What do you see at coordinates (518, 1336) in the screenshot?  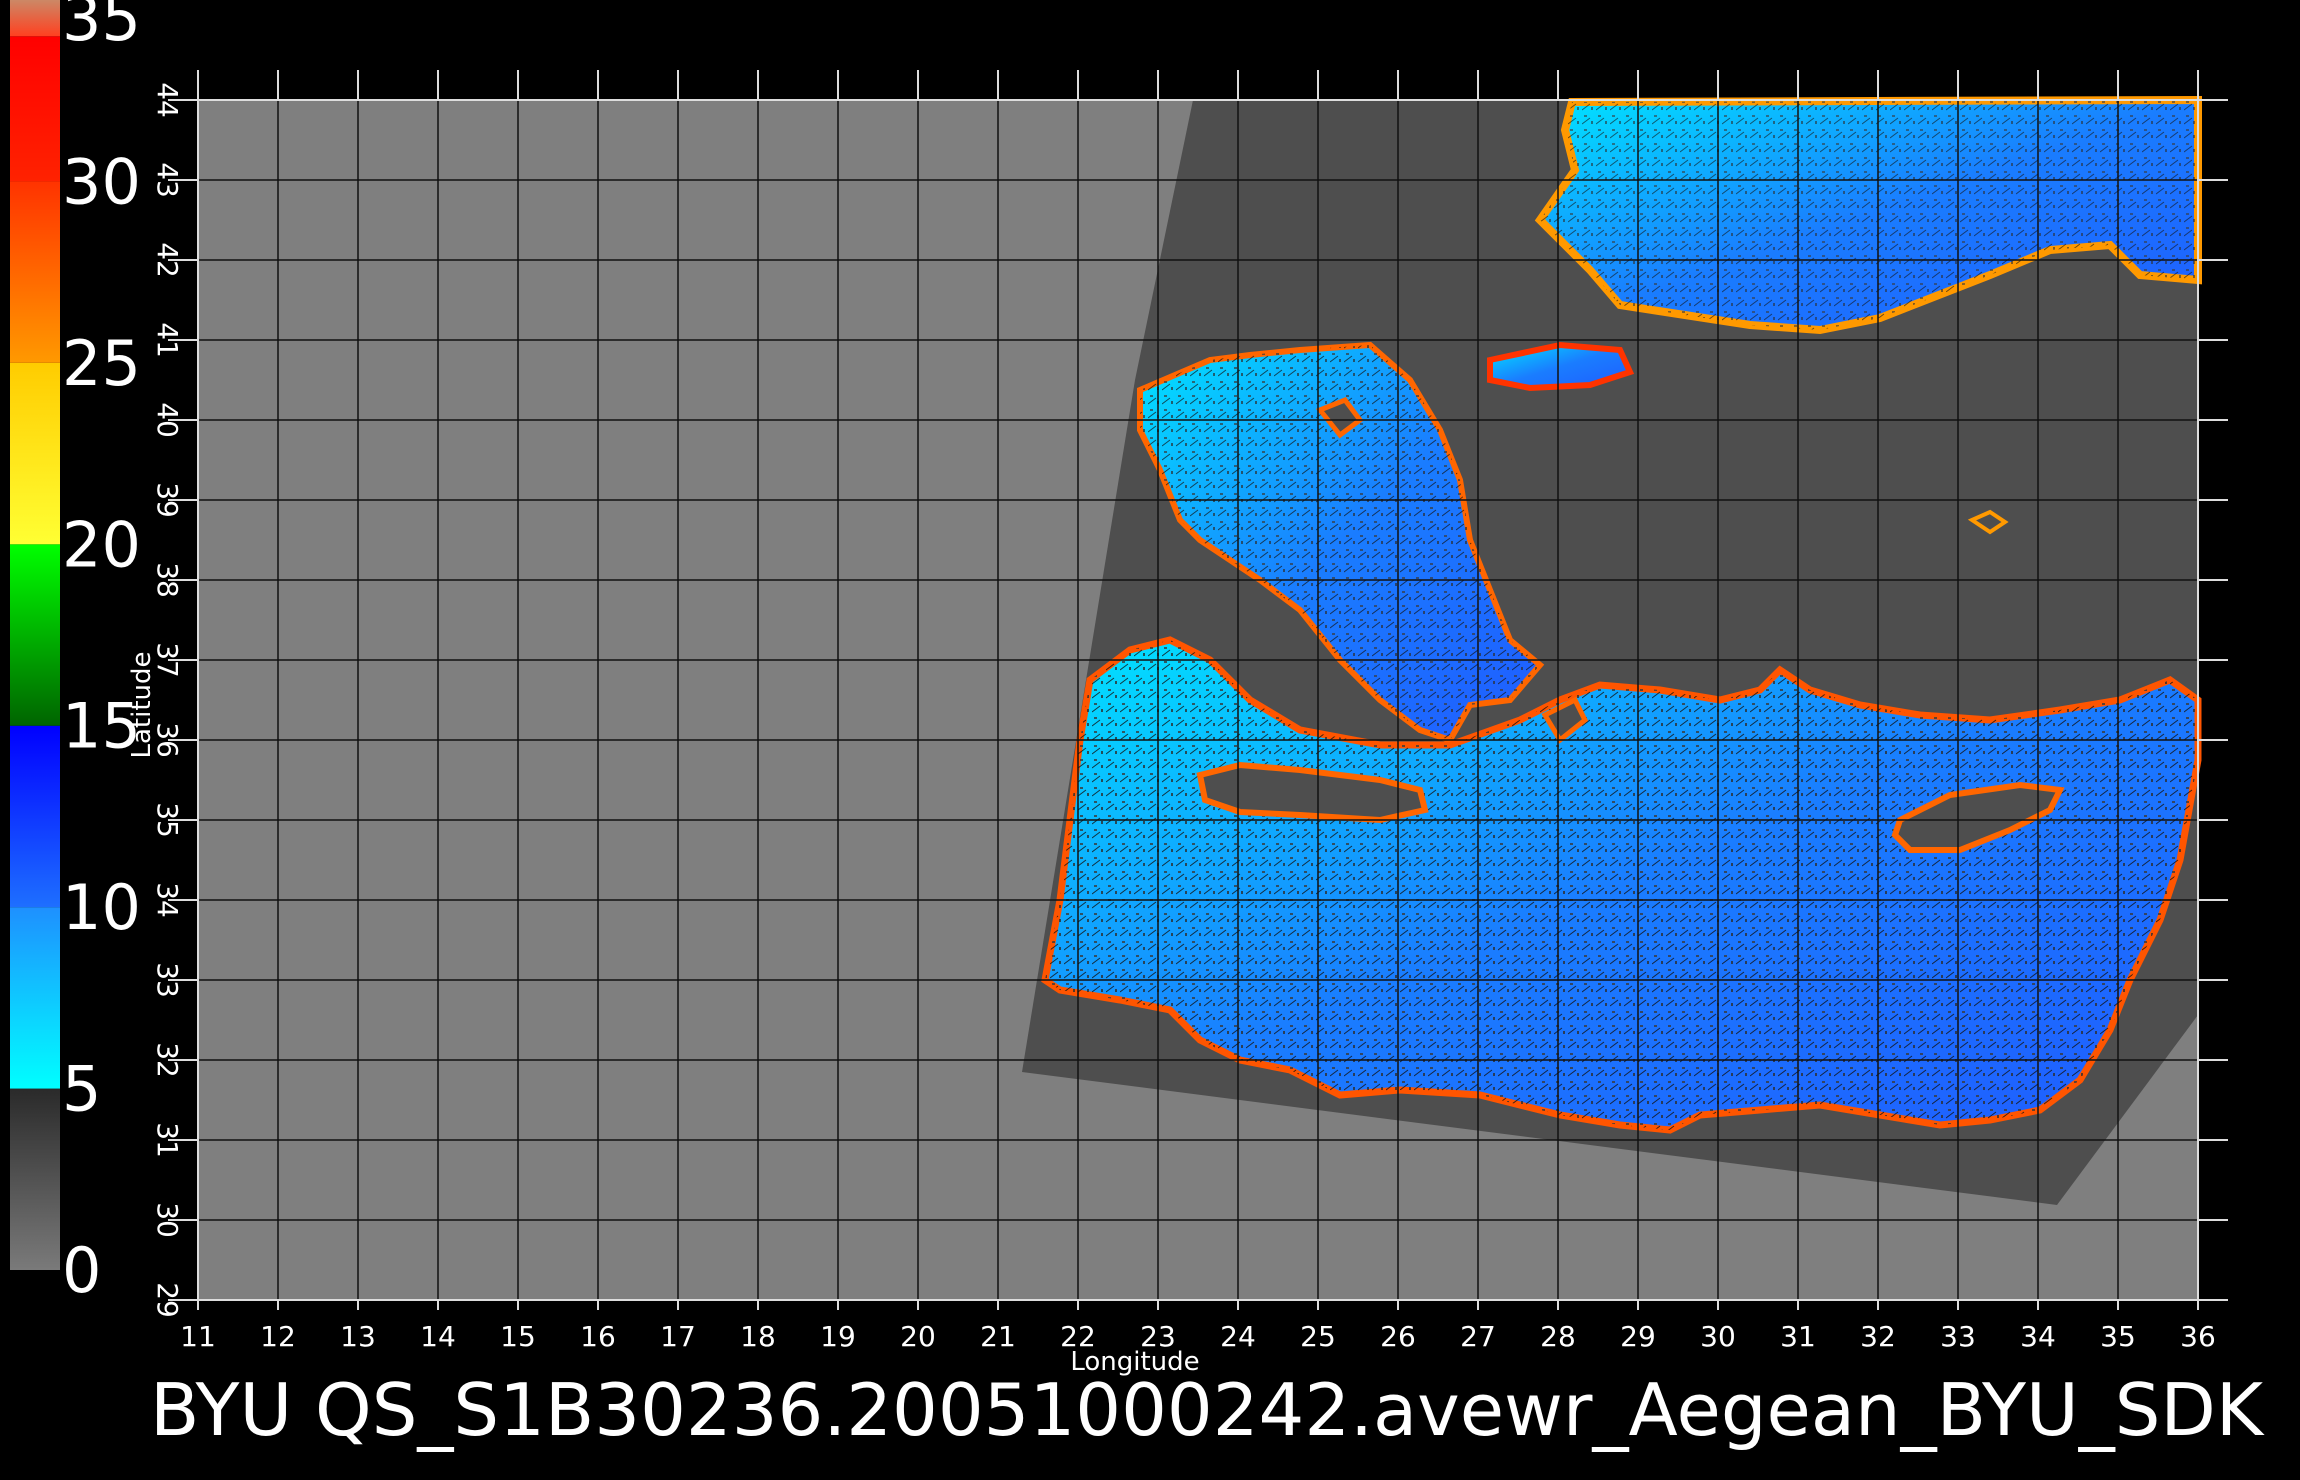 I see `lon-tick-label: 15` at bounding box center [518, 1336].